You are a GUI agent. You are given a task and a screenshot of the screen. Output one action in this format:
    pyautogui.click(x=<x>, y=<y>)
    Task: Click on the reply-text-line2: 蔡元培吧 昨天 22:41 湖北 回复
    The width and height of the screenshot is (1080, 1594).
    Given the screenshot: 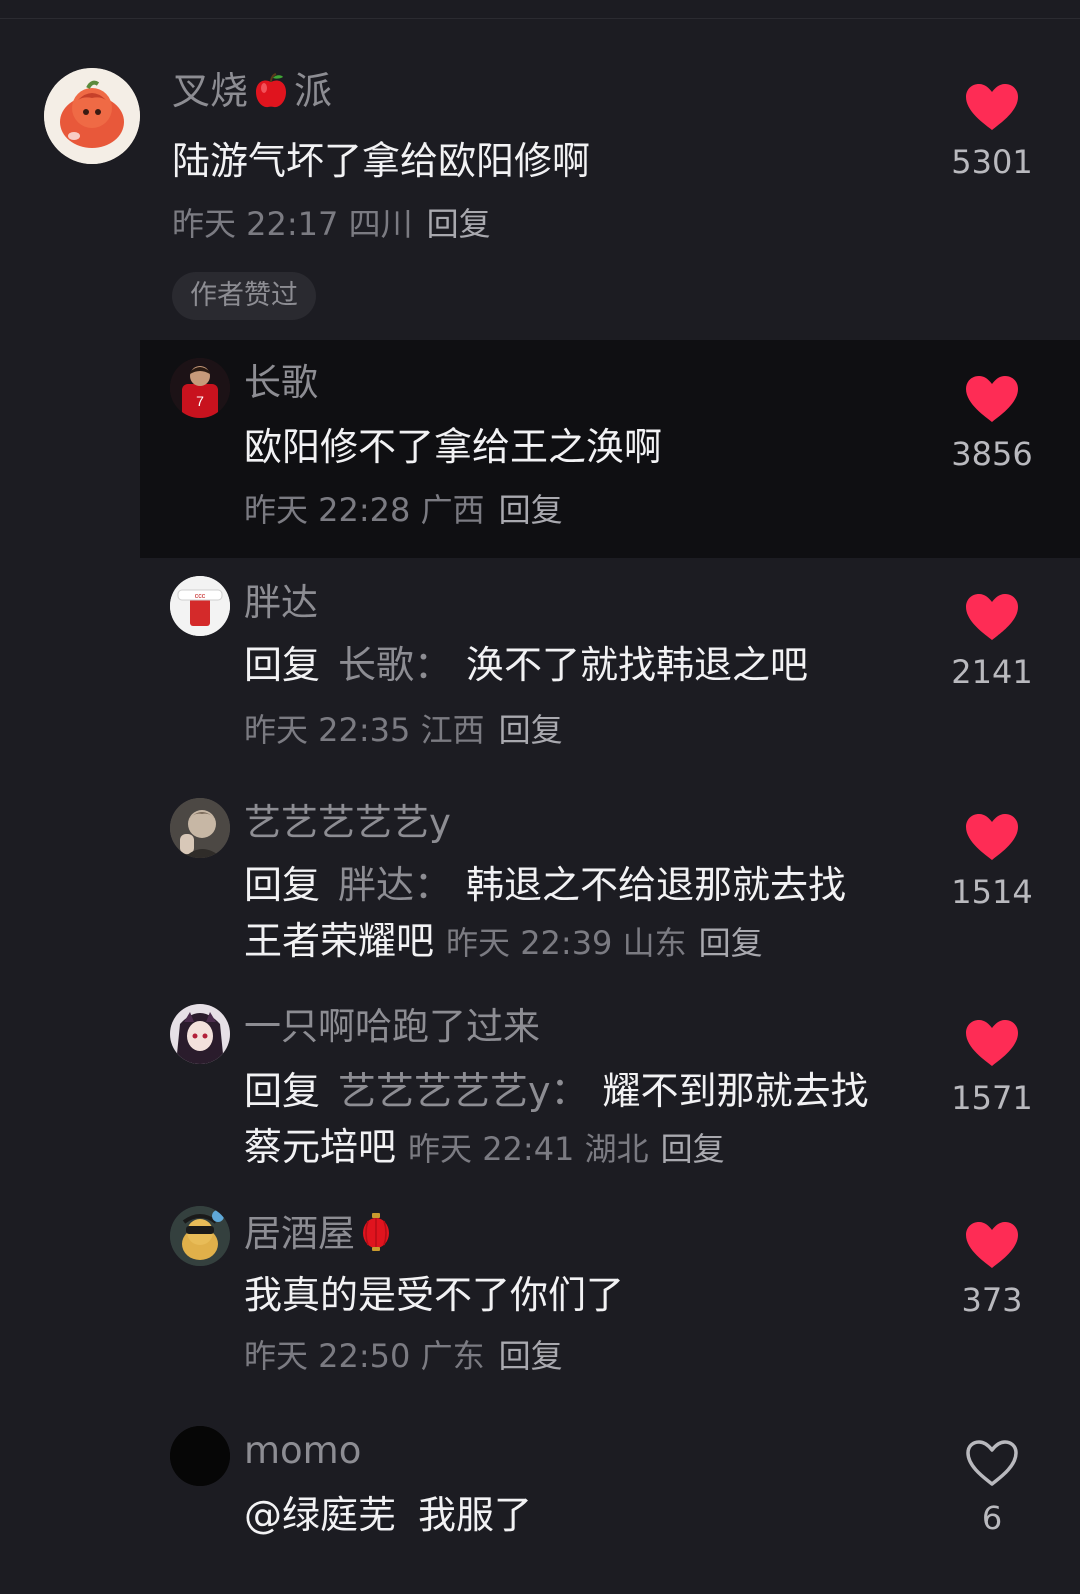 What is the action you would take?
    pyautogui.click(x=484, y=1147)
    